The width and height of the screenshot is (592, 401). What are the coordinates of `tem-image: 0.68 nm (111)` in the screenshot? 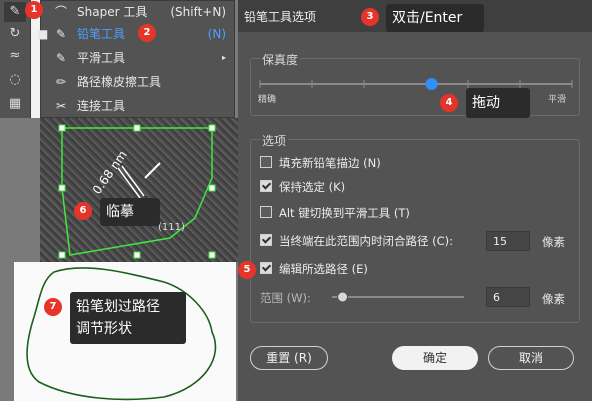 It's located at (139, 190).